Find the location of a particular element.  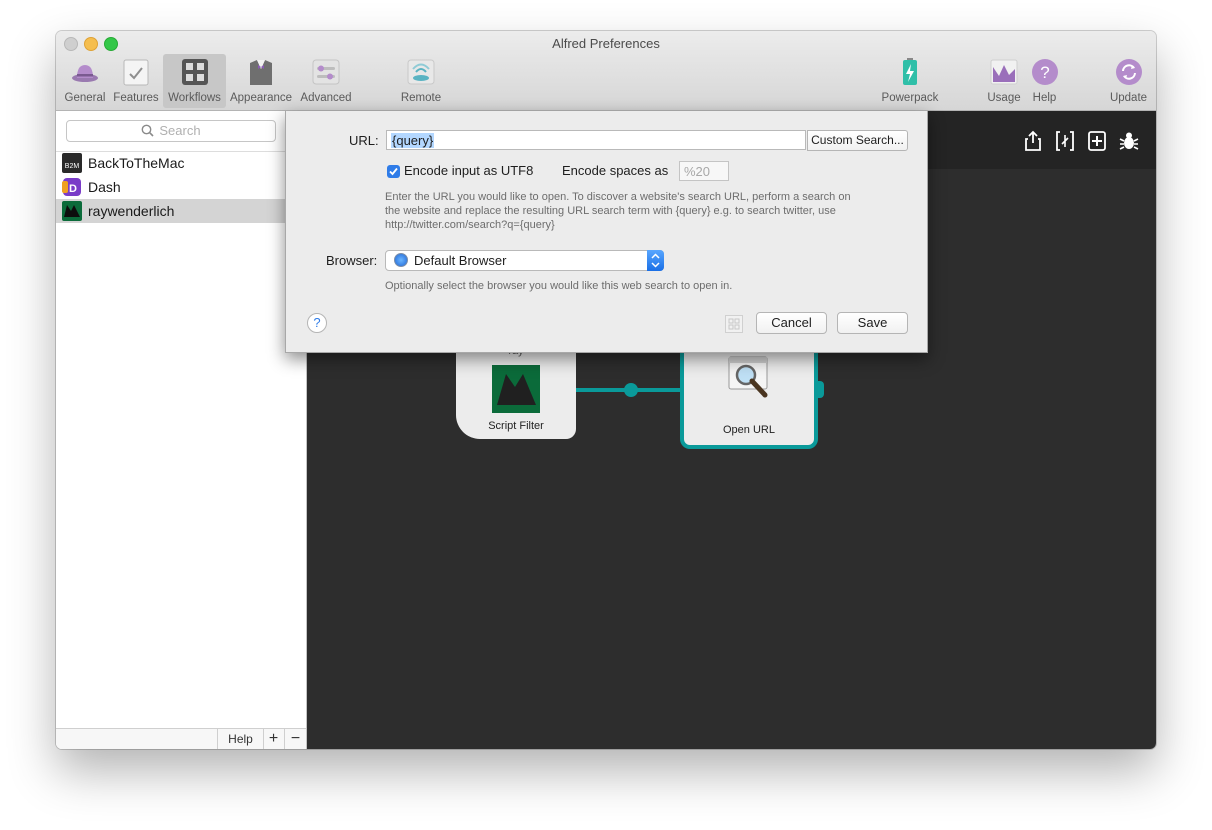

safari-compass-icon is located at coordinates (401, 260).